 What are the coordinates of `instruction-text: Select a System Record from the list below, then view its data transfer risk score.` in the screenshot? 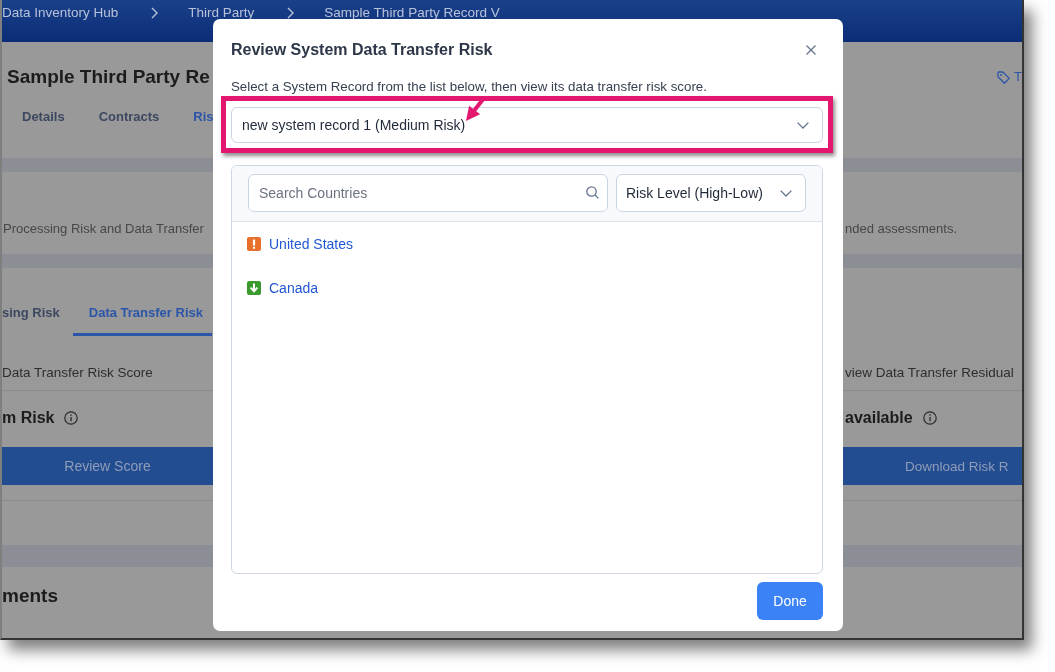 It's located at (469, 87).